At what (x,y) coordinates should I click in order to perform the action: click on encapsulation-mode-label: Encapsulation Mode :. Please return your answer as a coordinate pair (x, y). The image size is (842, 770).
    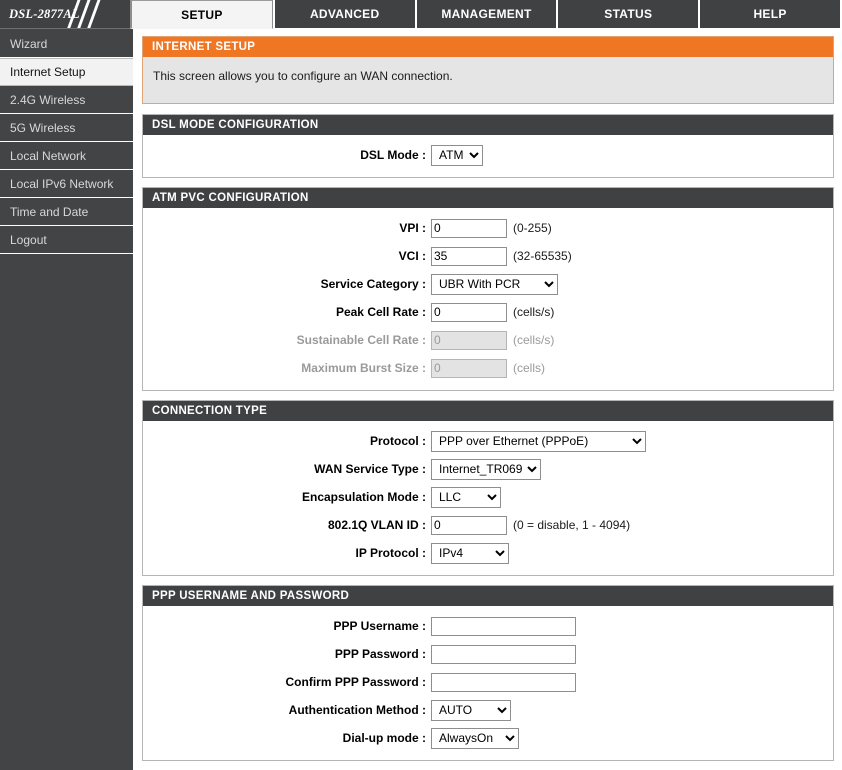
    Looking at the image, I should click on (363, 497).